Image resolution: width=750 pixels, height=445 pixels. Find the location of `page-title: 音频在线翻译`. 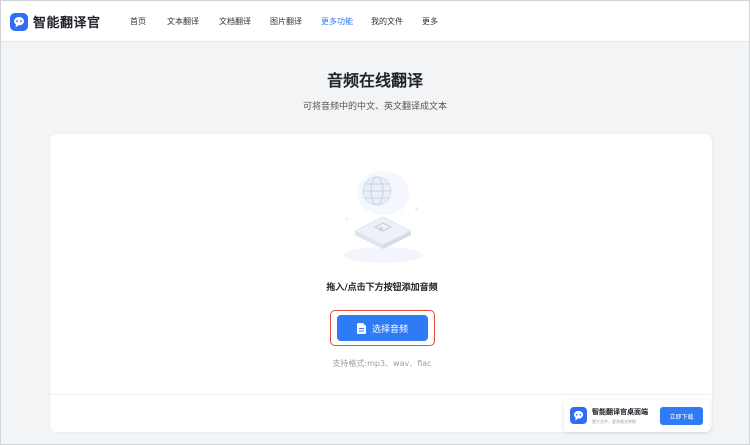

page-title: 音频在线翻译 is located at coordinates (374, 80).